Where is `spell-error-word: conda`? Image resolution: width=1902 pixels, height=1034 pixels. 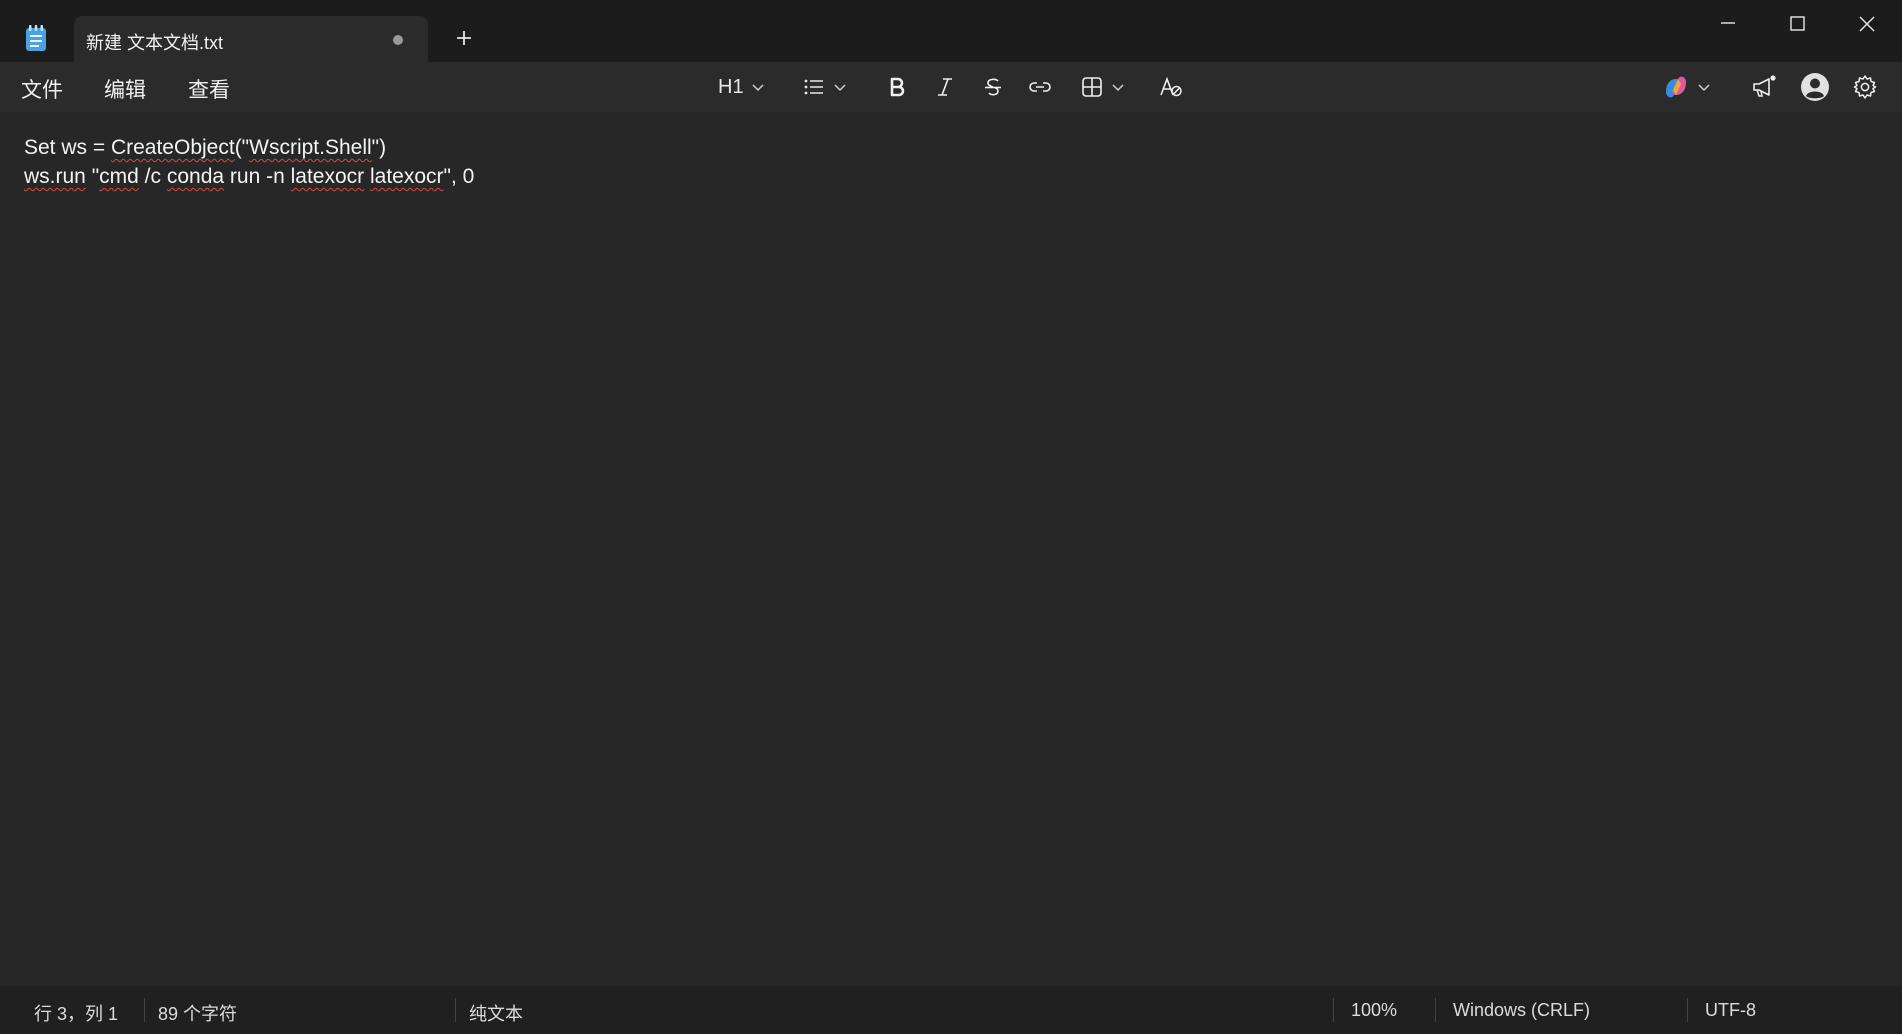 spell-error-word: conda is located at coordinates (195, 176).